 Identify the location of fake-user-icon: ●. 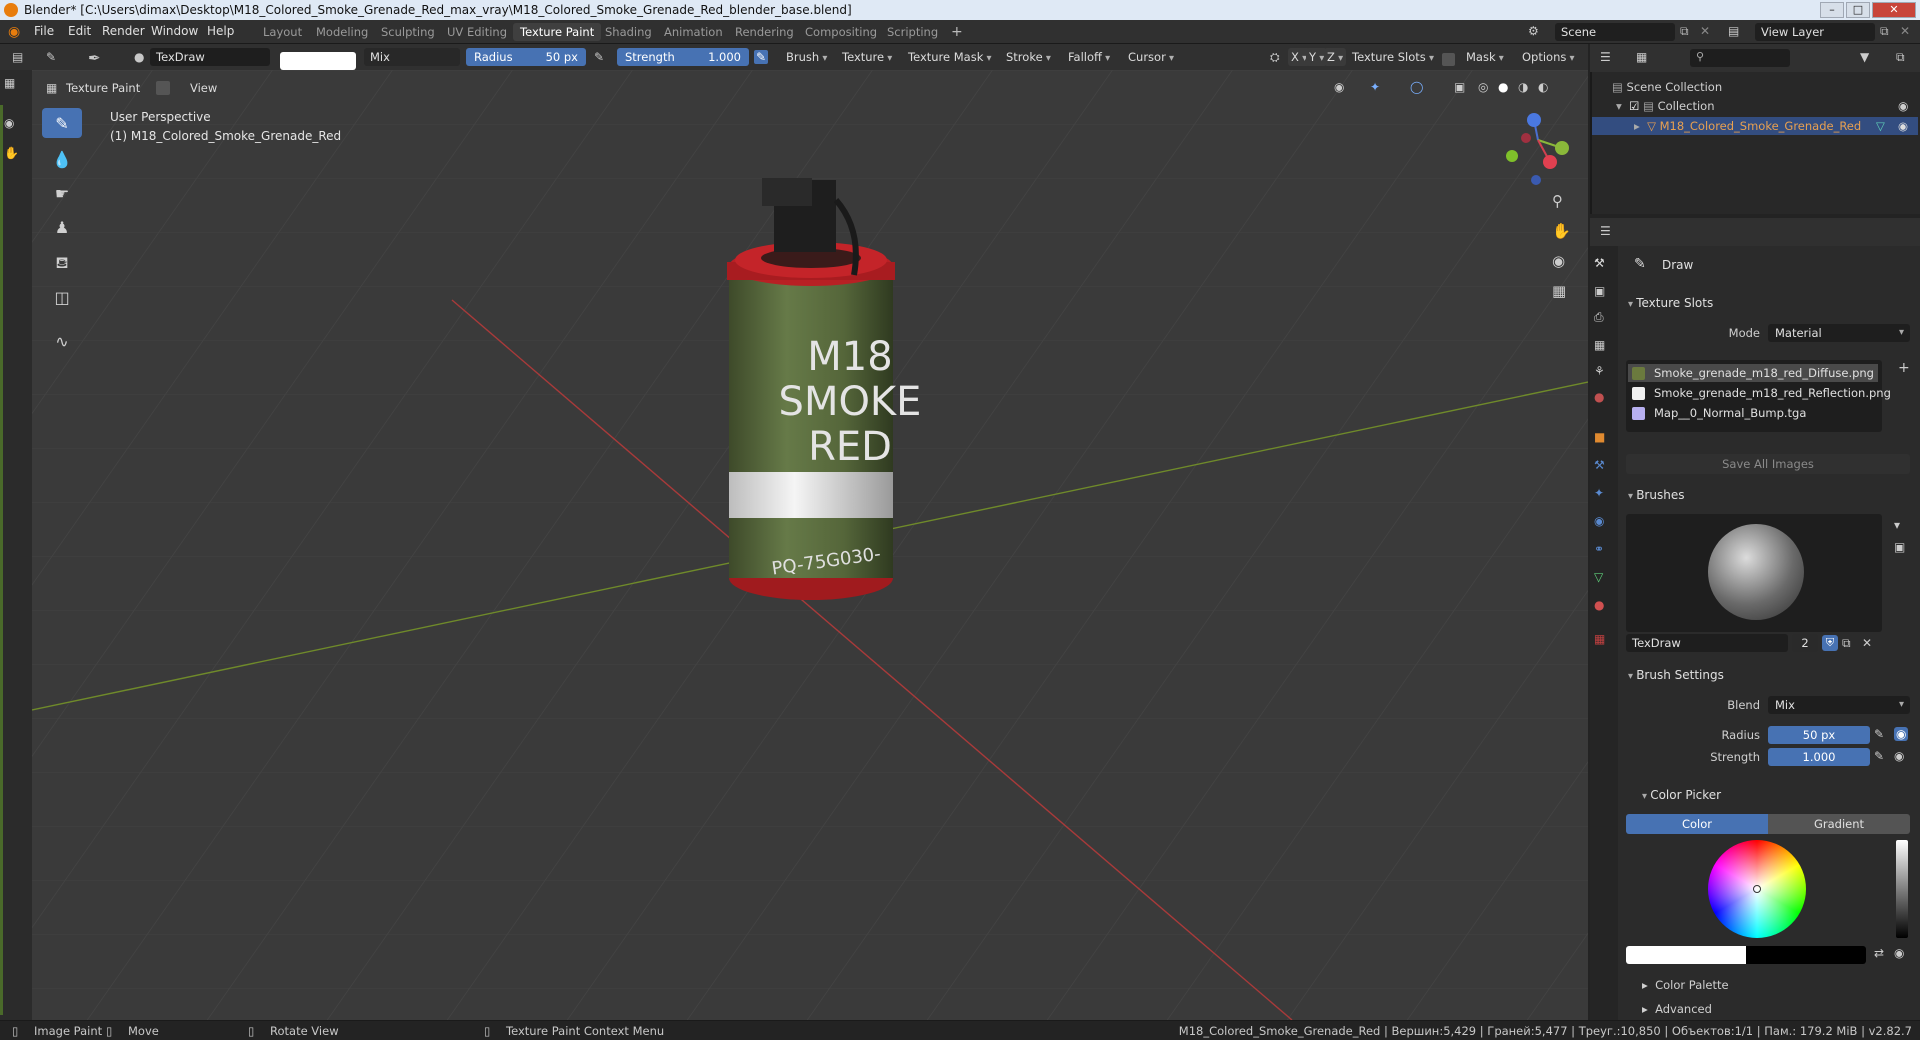
(139, 57).